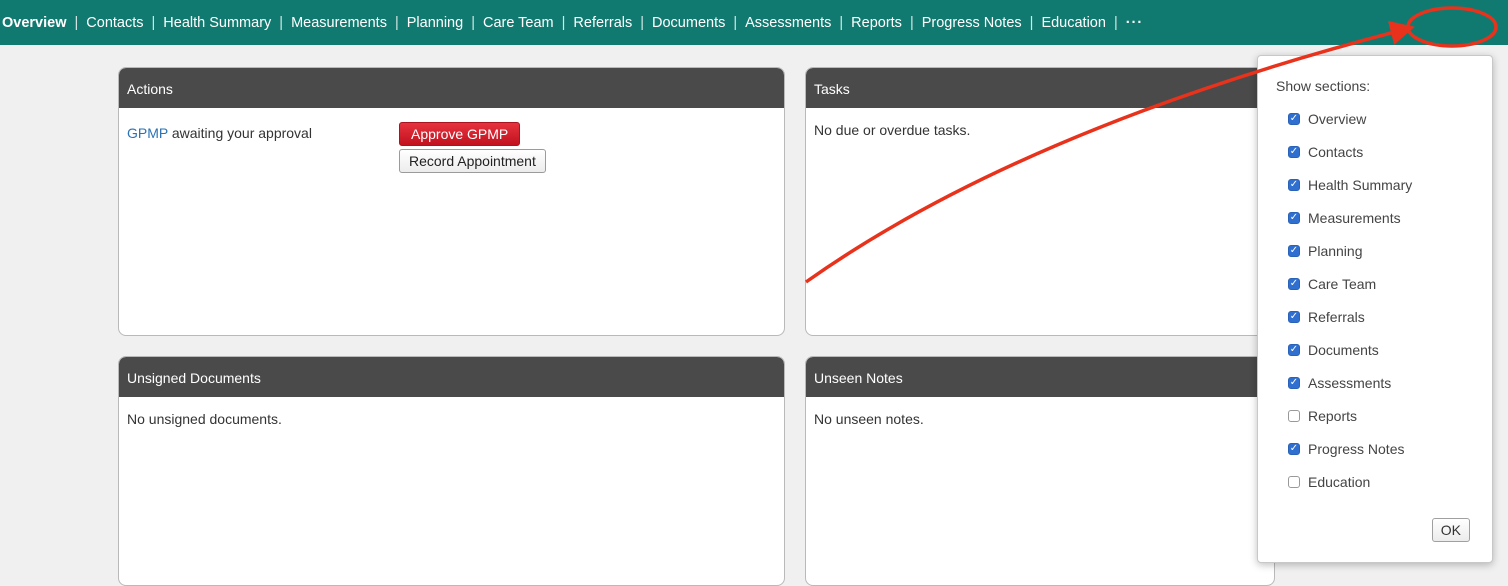 This screenshot has width=1508, height=586. Describe the element at coordinates (37, 23) in the screenshot. I see `tab-overview: Overview` at that location.